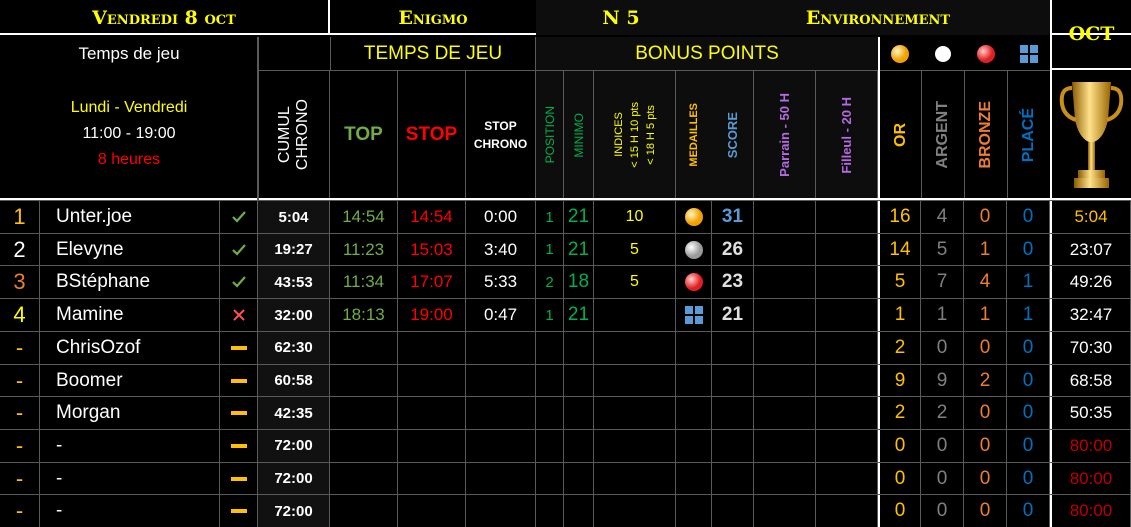 This screenshot has height=527, width=1131. What do you see at coordinates (733, 217) in the screenshot?
I see `cell-score: 31` at bounding box center [733, 217].